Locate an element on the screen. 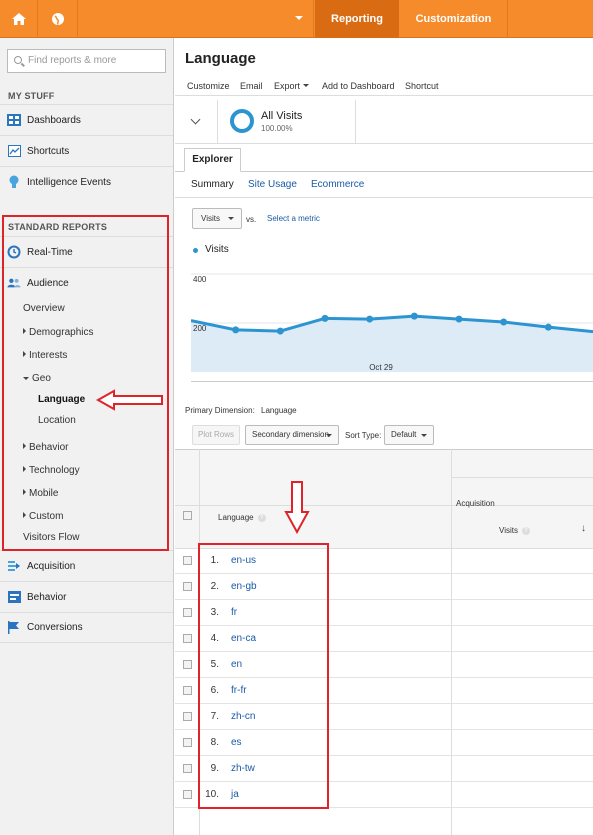 The height and width of the screenshot is (835, 593). column-header-label: Visits is located at coordinates (508, 530).